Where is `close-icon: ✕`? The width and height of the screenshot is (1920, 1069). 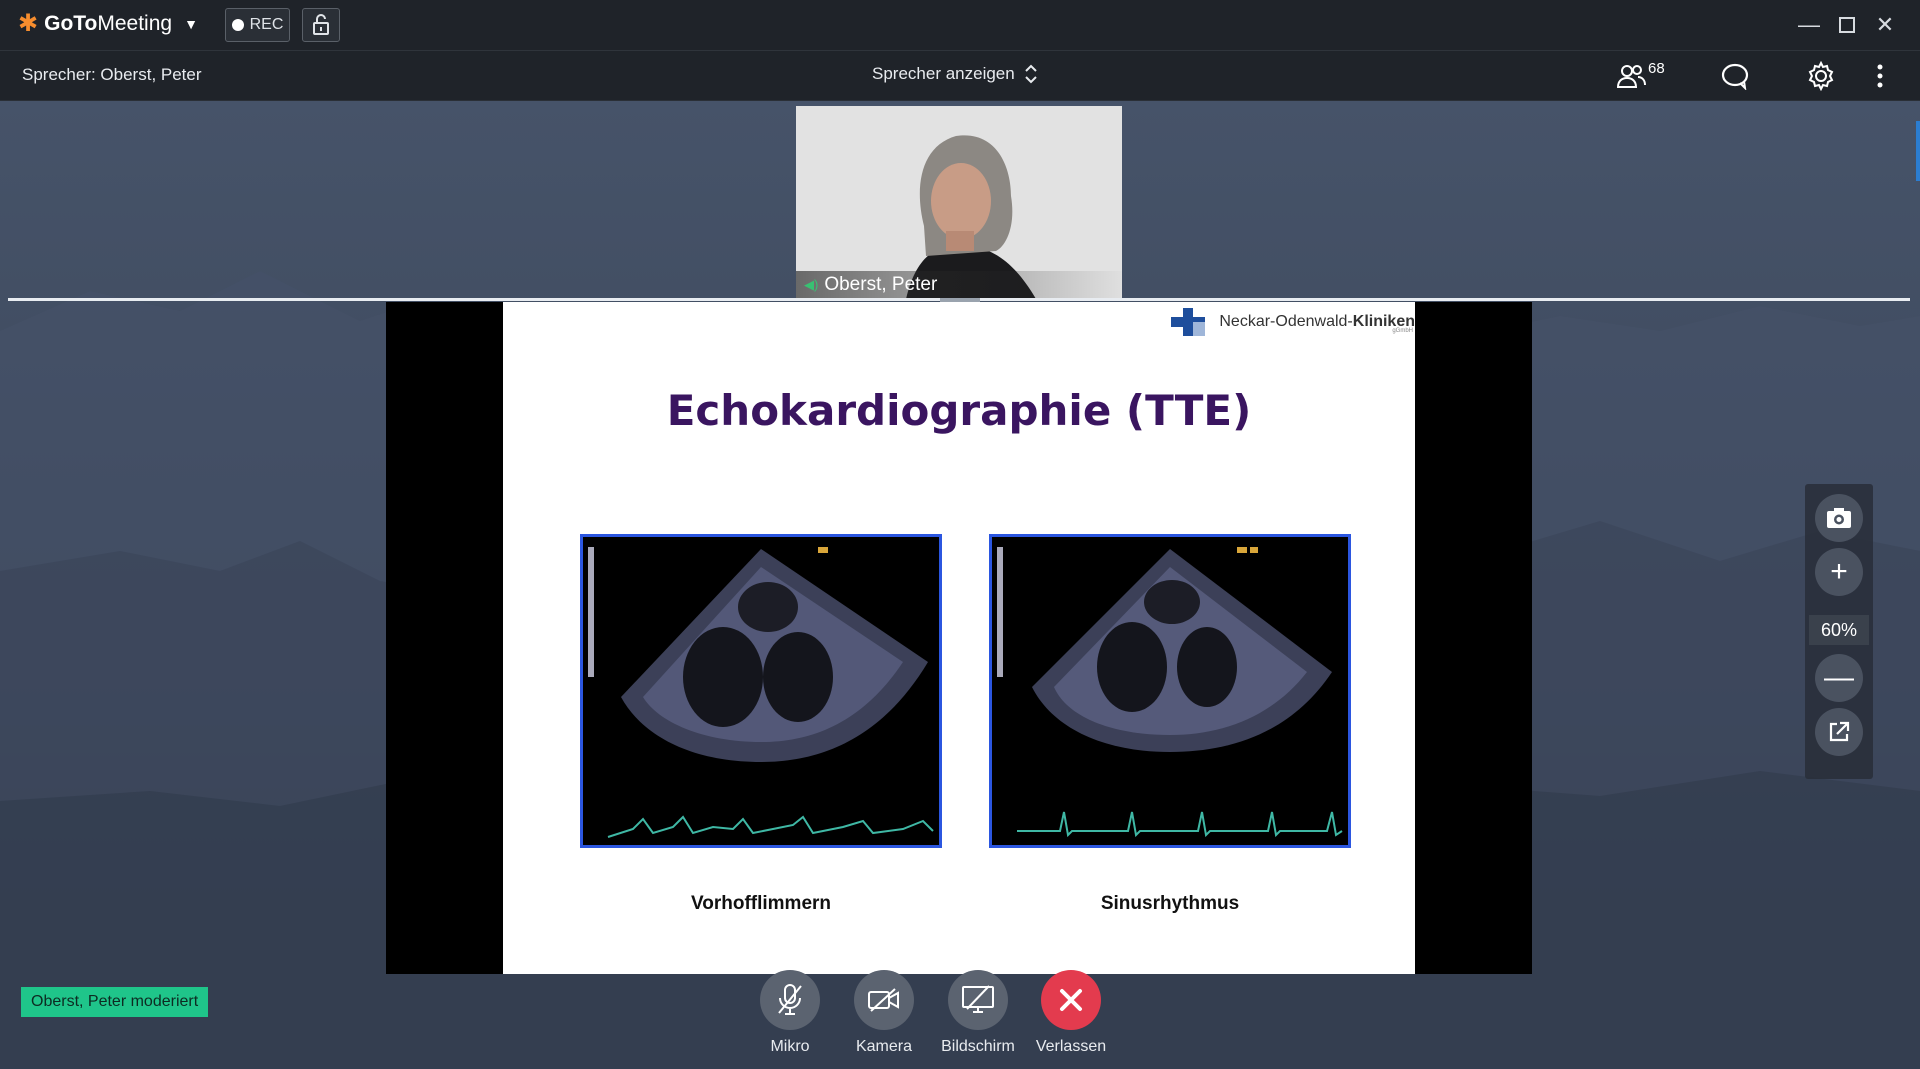 close-icon: ✕ is located at coordinates (1885, 24).